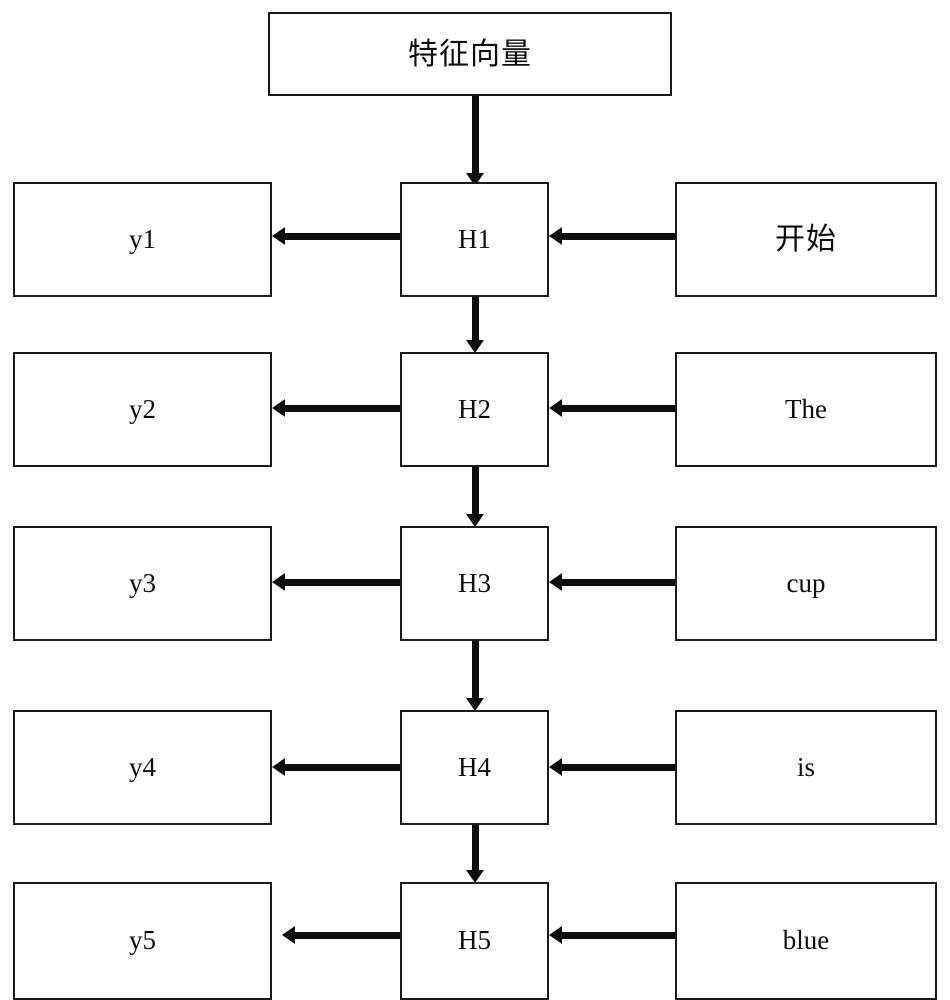 Image resolution: width=950 pixels, height=1000 pixels. I want to click on output-box-y1: y1, so click(142, 239).